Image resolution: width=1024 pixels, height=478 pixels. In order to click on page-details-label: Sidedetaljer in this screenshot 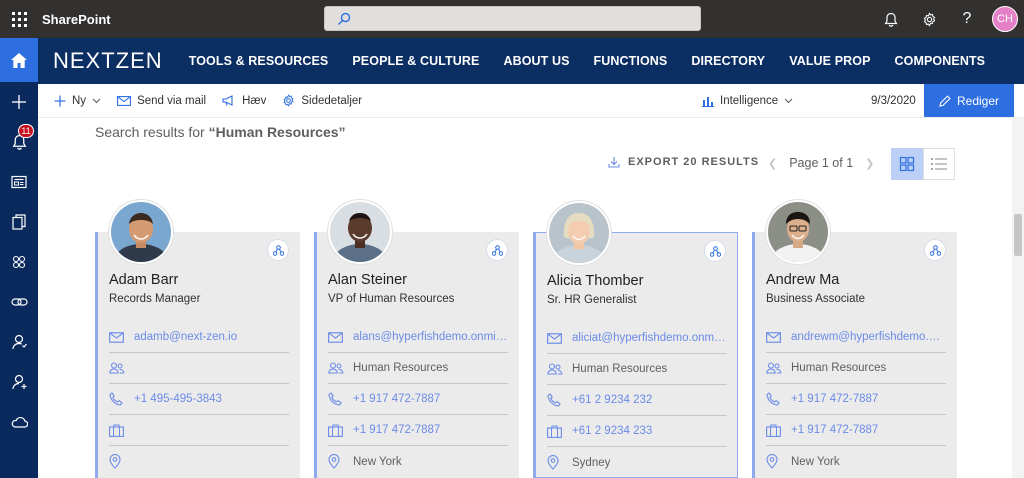, I will do `click(332, 100)`.